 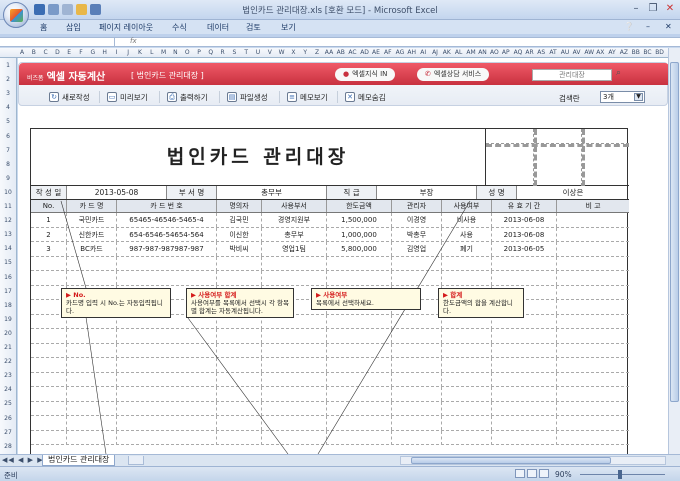 What do you see at coordinates (8, 93) in the screenshot?
I see `row-header: 3` at bounding box center [8, 93].